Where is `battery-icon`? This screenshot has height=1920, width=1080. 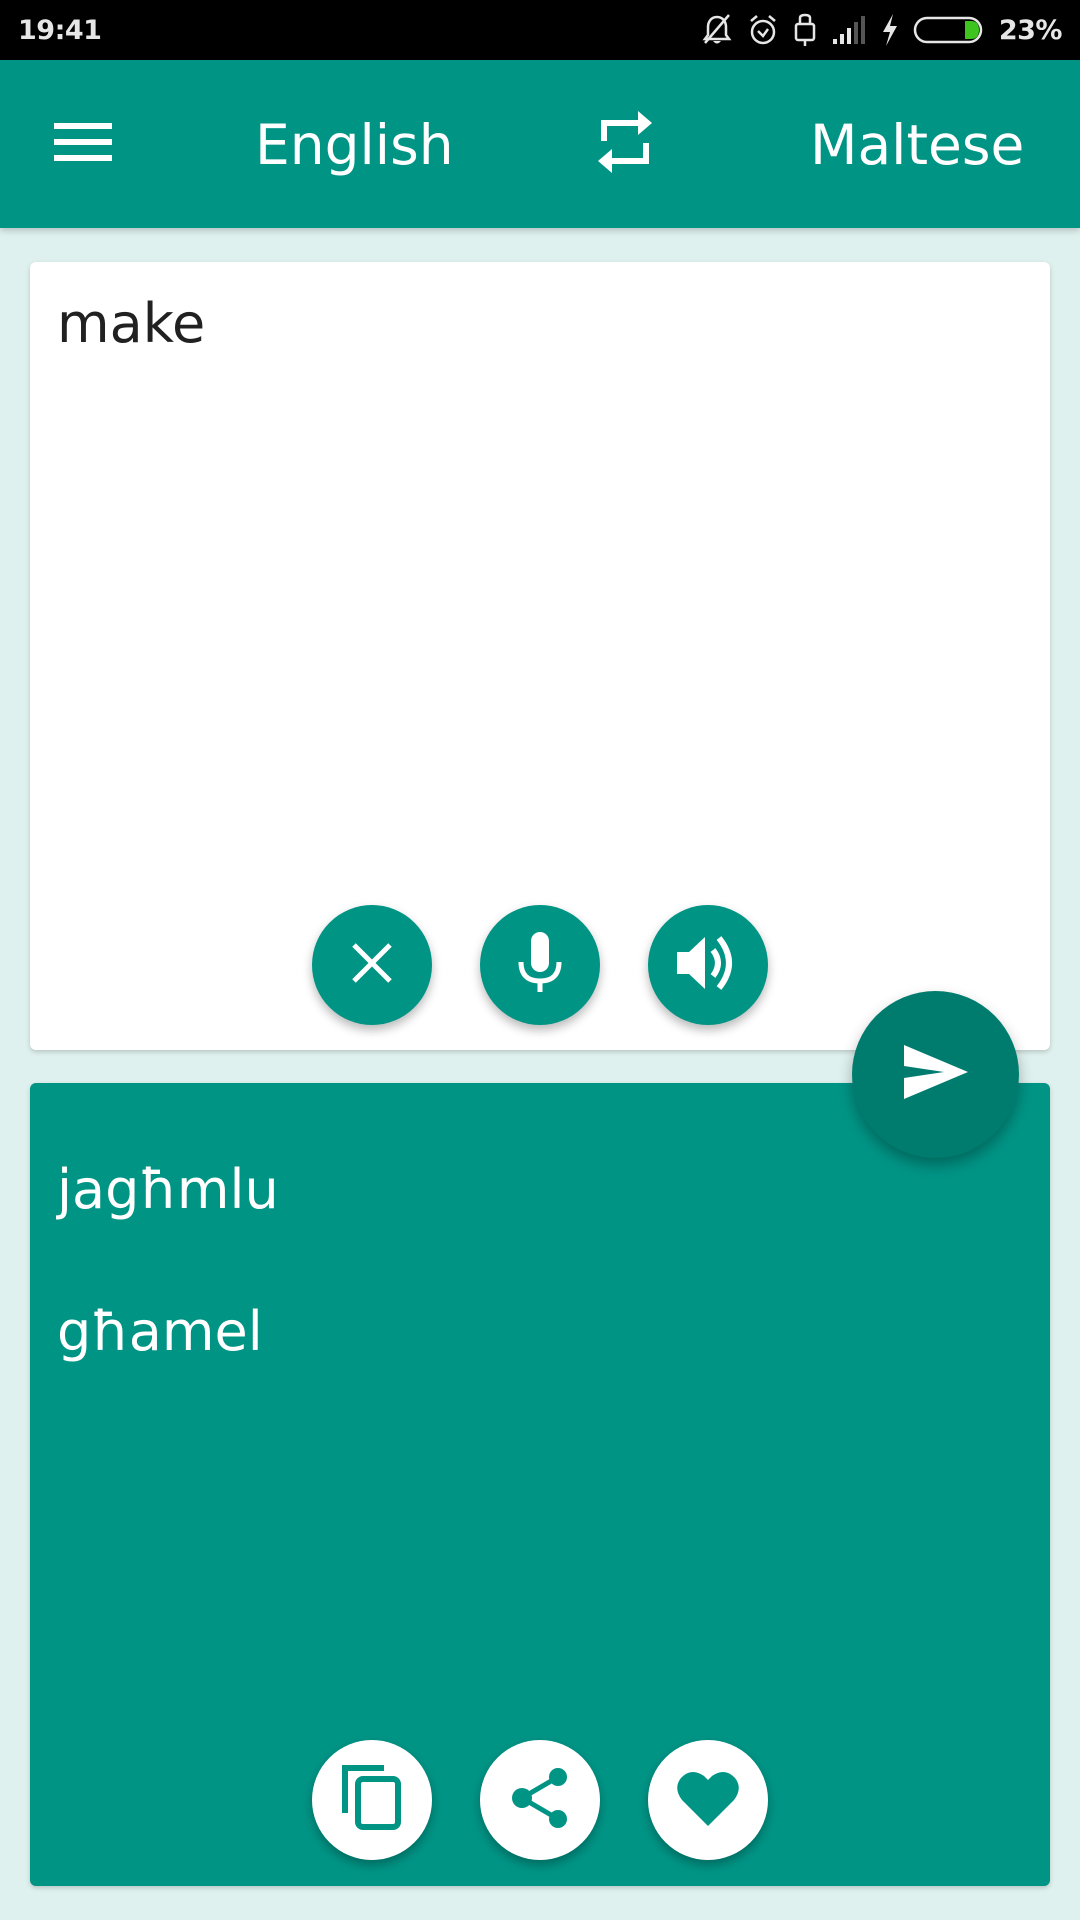
battery-icon is located at coordinates (949, 30).